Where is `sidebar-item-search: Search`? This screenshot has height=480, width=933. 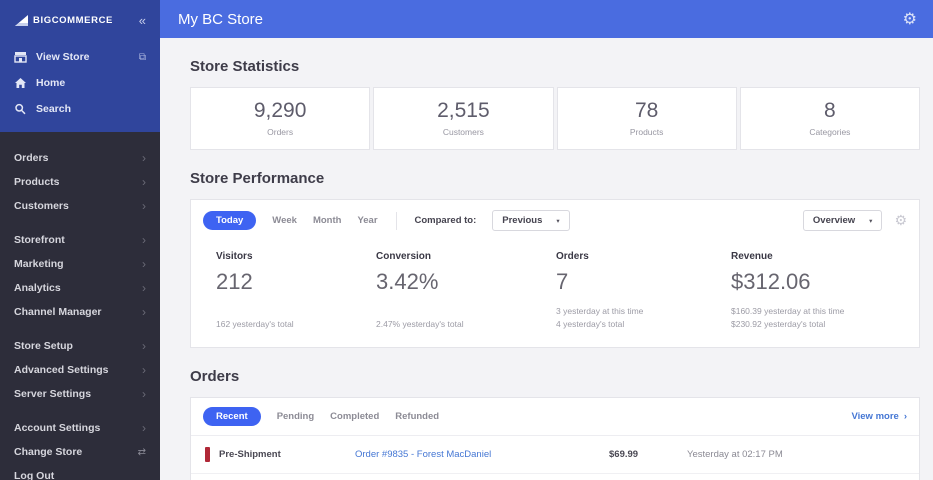
sidebar-item-search: Search is located at coordinates (80, 109).